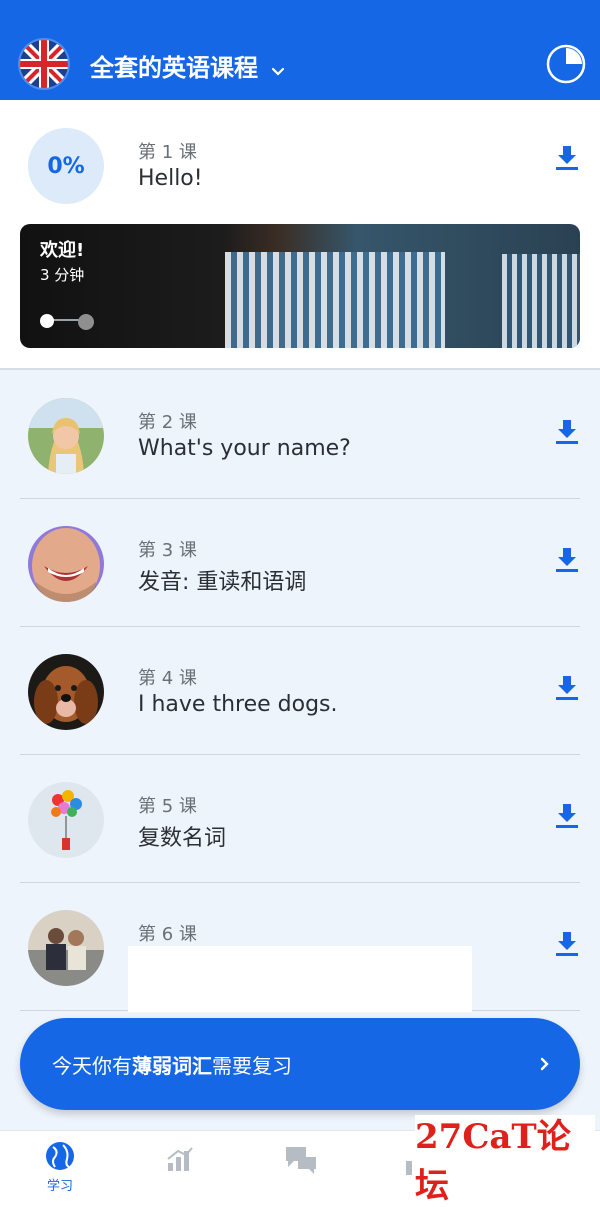 The width and height of the screenshot is (600, 1207). What do you see at coordinates (505, 1160) in the screenshot?
I see `watermark-logo: 27CaT论坛` at bounding box center [505, 1160].